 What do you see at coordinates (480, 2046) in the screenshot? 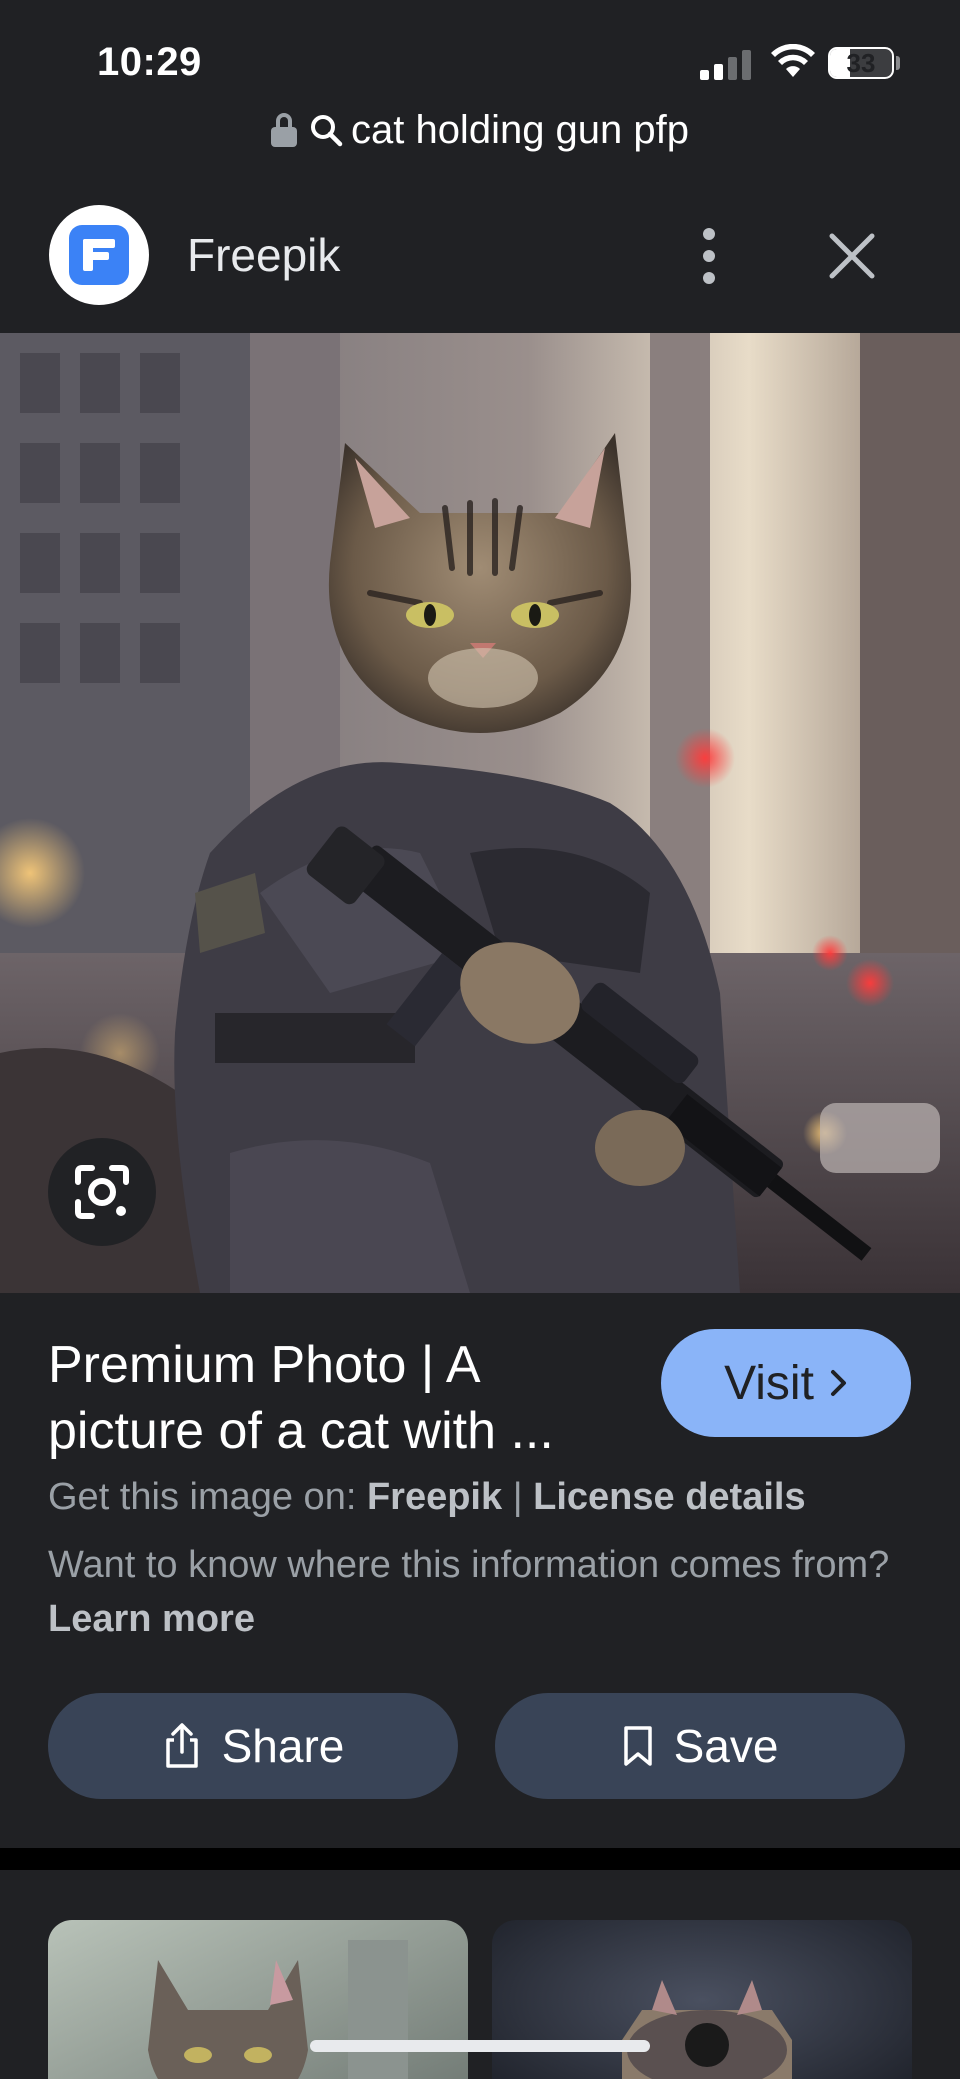
I see `home-indicator` at bounding box center [480, 2046].